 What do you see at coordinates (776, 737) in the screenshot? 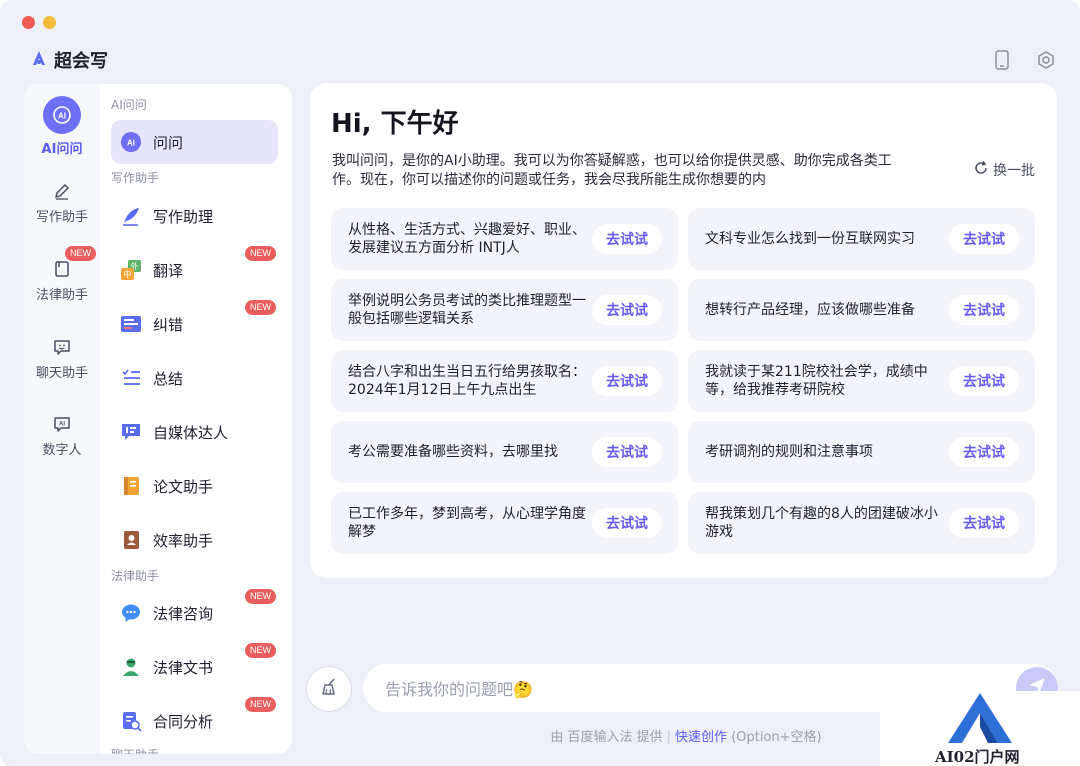
I see `footer-shortcut: (Option+空格)` at bounding box center [776, 737].